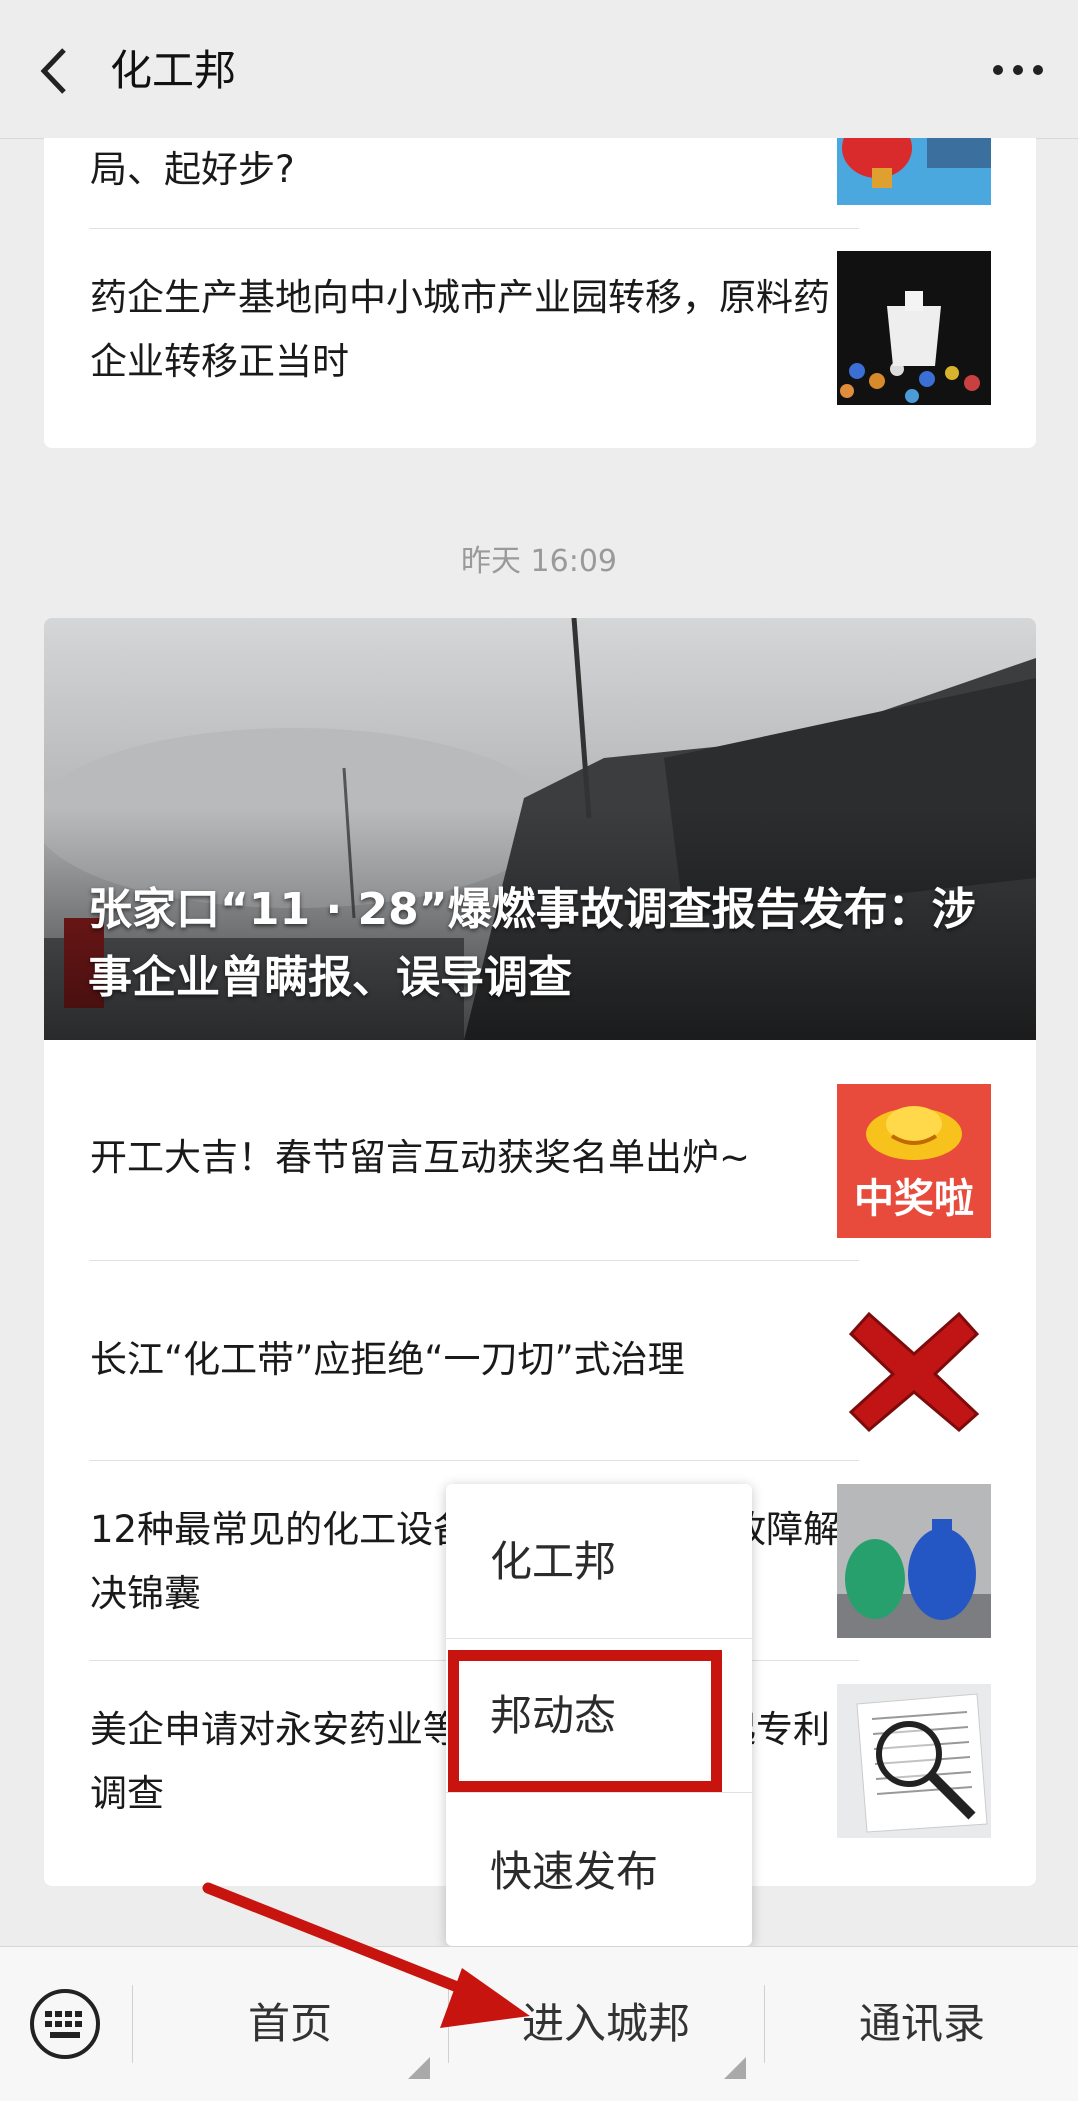 Image resolution: width=1078 pixels, height=2101 pixels. I want to click on hero-title: 张家口“11 · 28”爆燃事故调查报告发布：涉事企业曾瞒报、误导调查, so click(532, 943).